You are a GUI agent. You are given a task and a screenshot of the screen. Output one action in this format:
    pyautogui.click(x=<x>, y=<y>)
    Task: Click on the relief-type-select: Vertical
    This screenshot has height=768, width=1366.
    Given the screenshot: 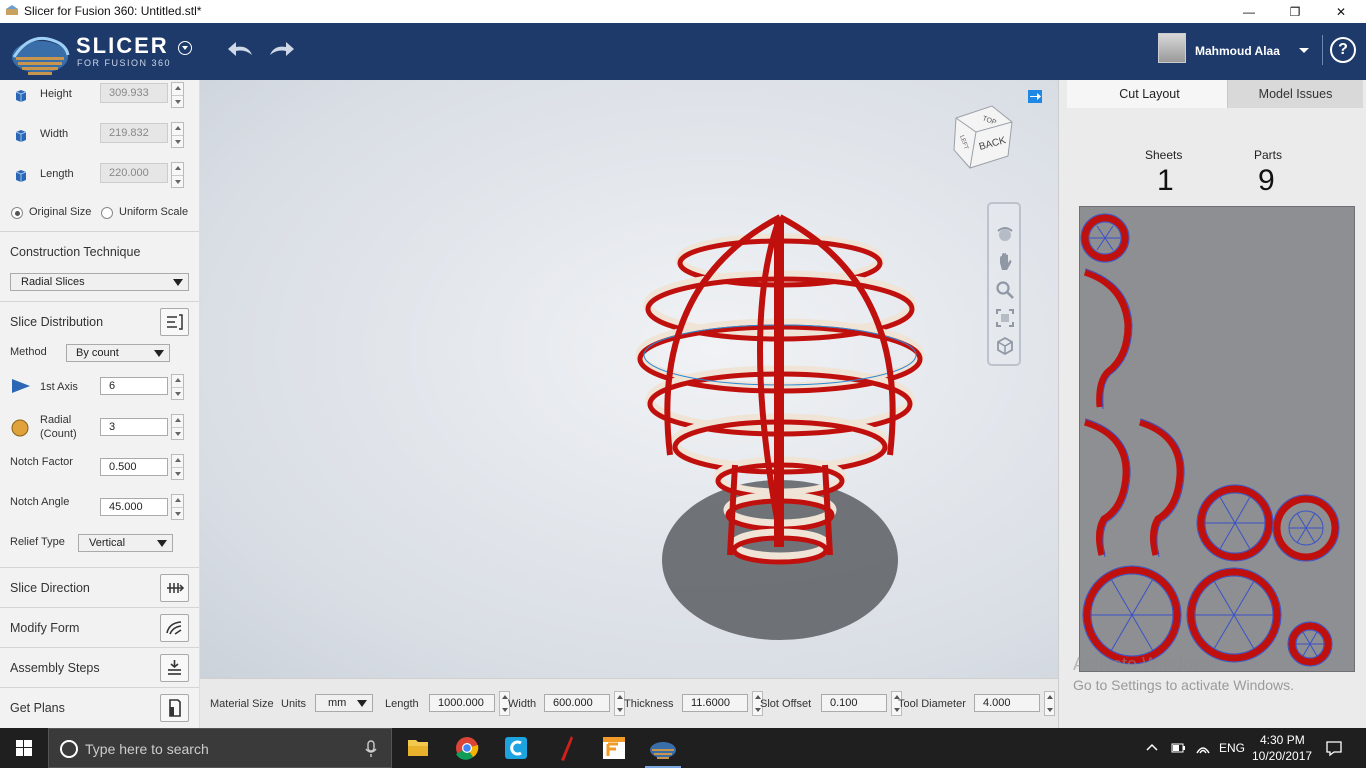 What is the action you would take?
    pyautogui.click(x=125, y=543)
    